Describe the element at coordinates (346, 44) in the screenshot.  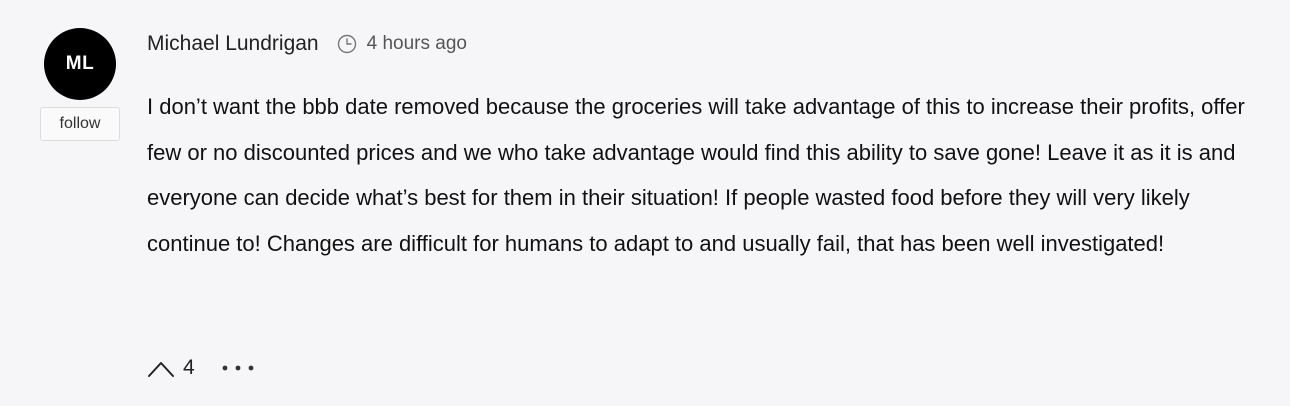
I see `clock-icon` at that location.